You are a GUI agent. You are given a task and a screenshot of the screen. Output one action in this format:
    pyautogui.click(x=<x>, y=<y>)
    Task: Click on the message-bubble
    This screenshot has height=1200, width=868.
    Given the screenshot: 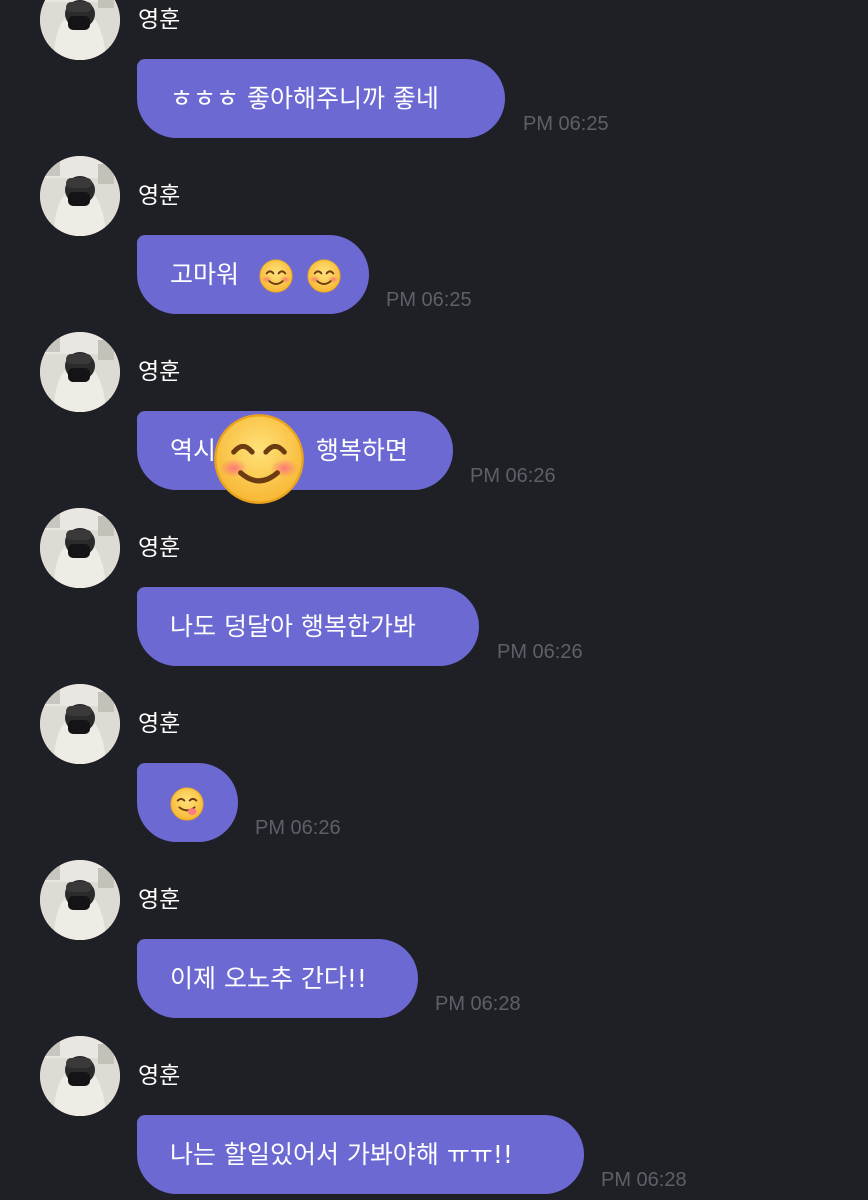 What is the action you would take?
    pyautogui.click(x=187, y=802)
    